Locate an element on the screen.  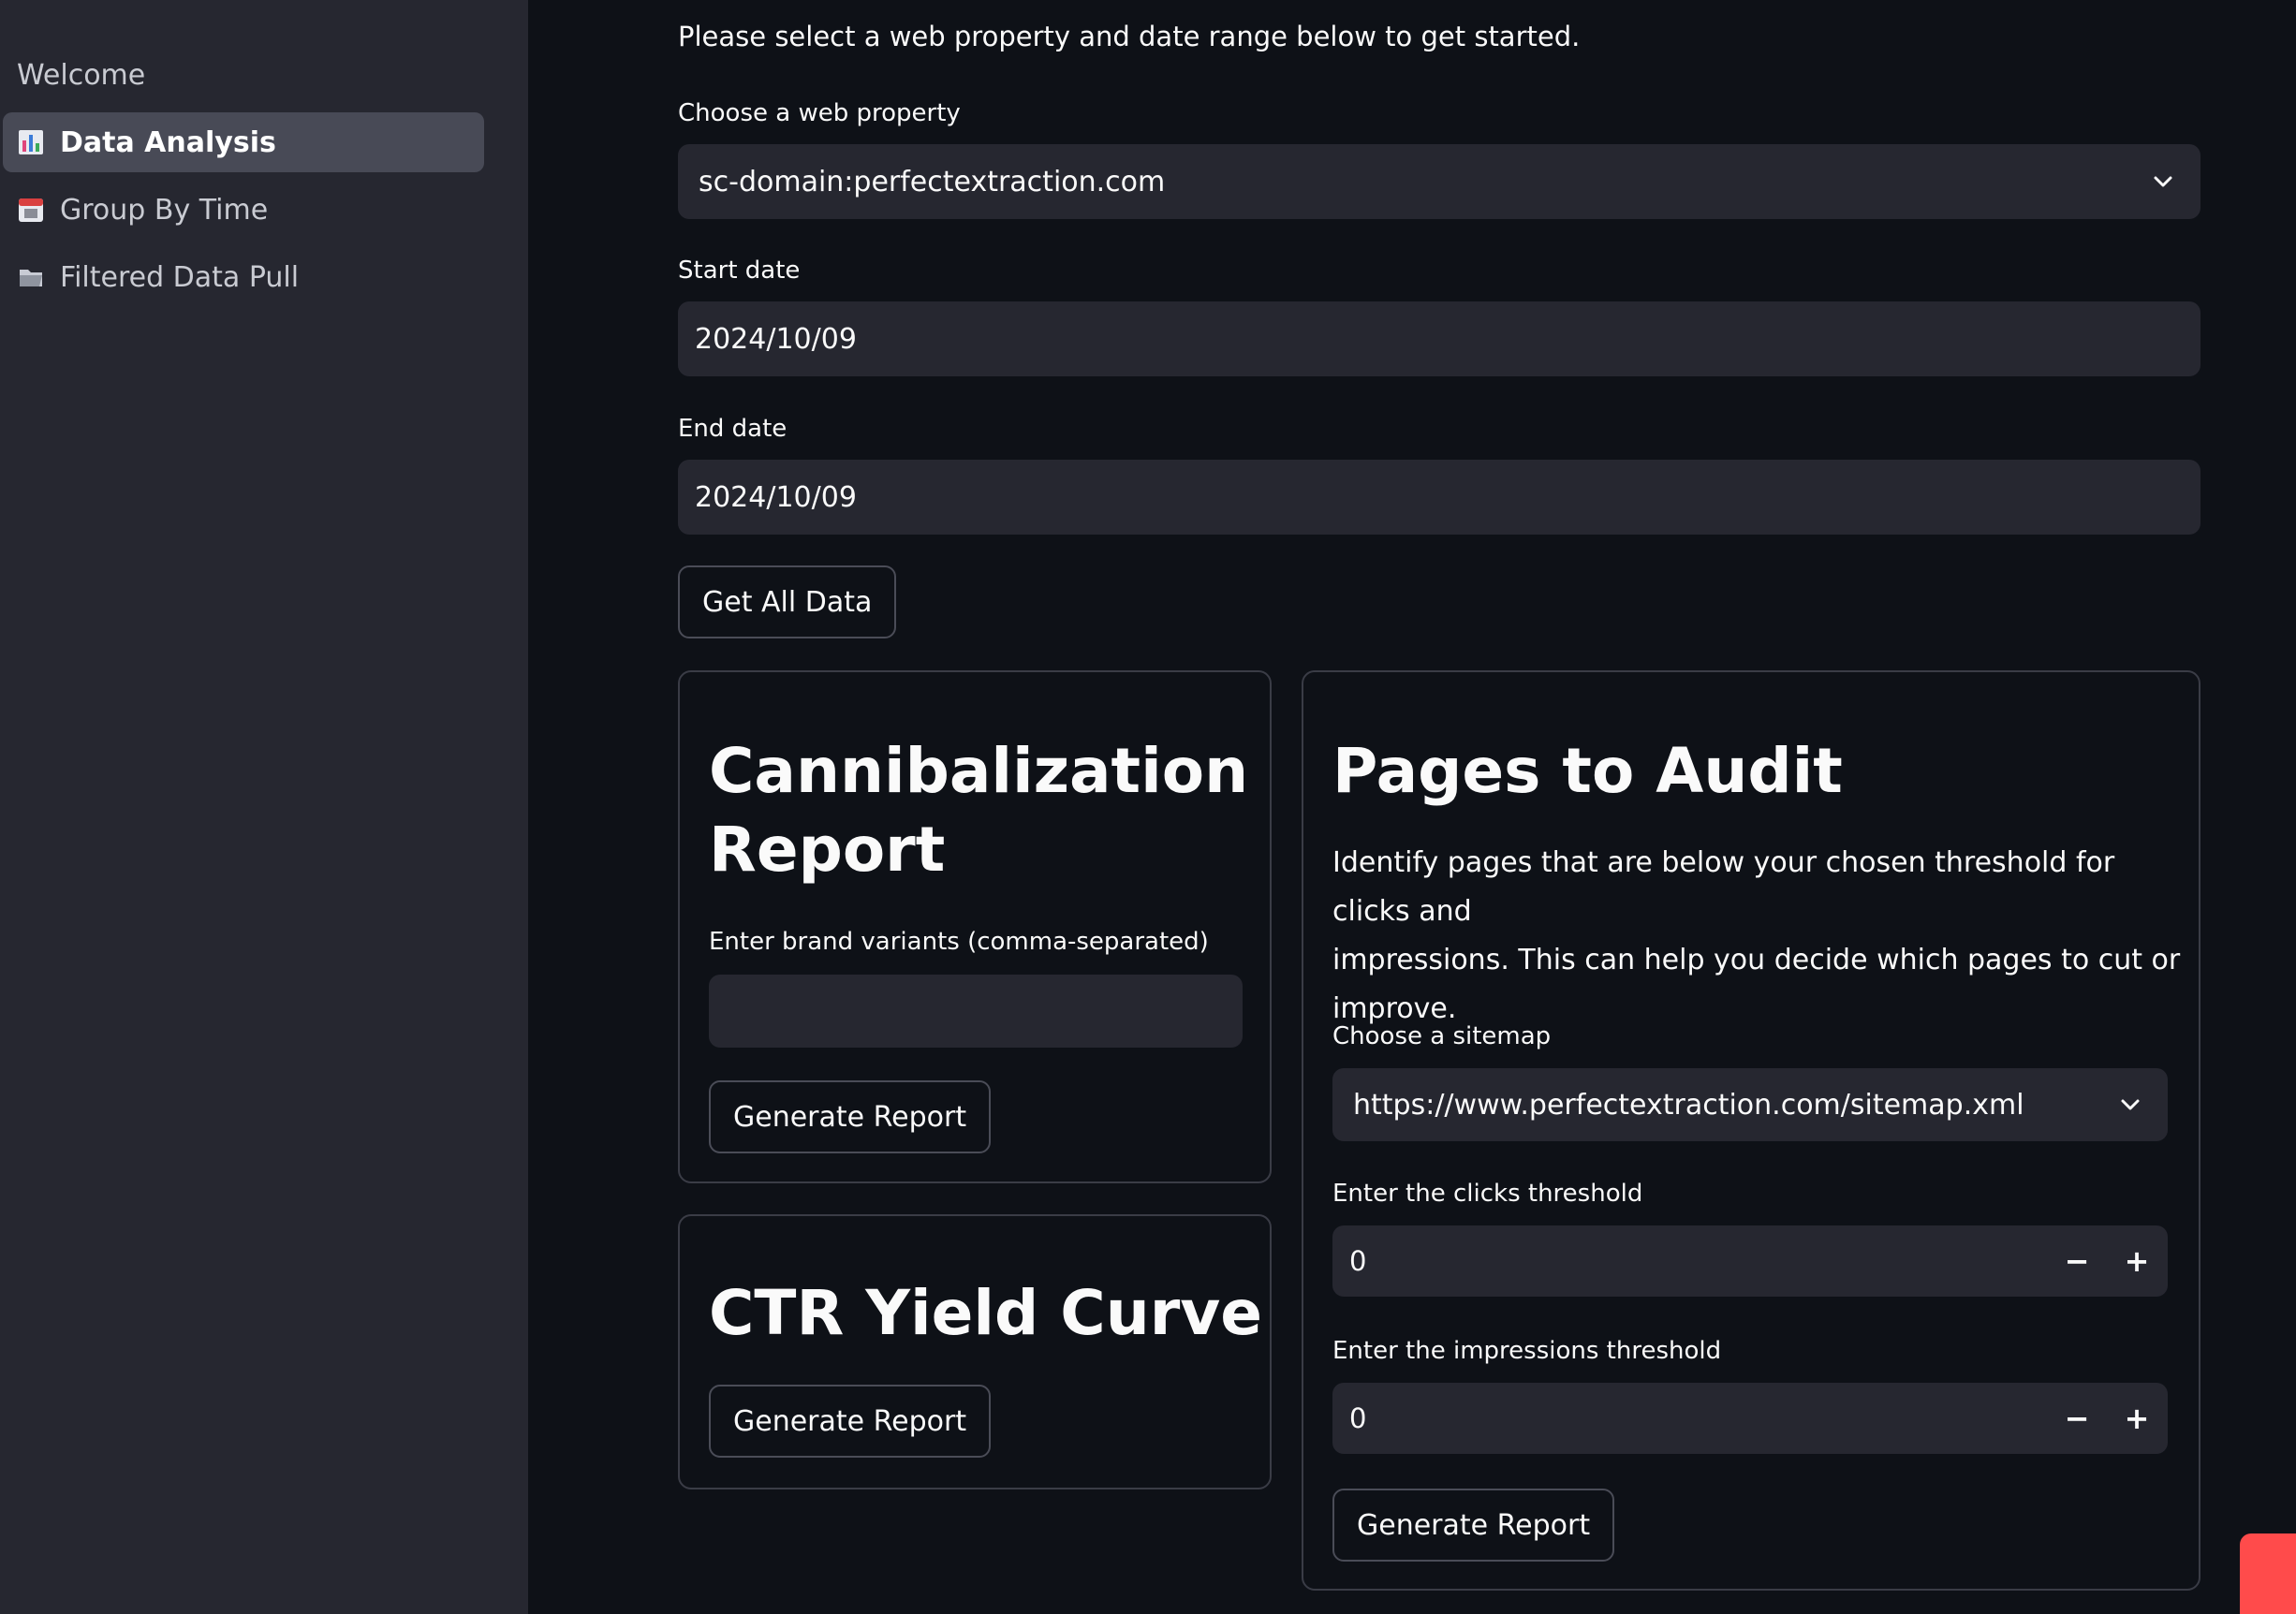
start-date-value: 2024/10/09 is located at coordinates (776, 339).